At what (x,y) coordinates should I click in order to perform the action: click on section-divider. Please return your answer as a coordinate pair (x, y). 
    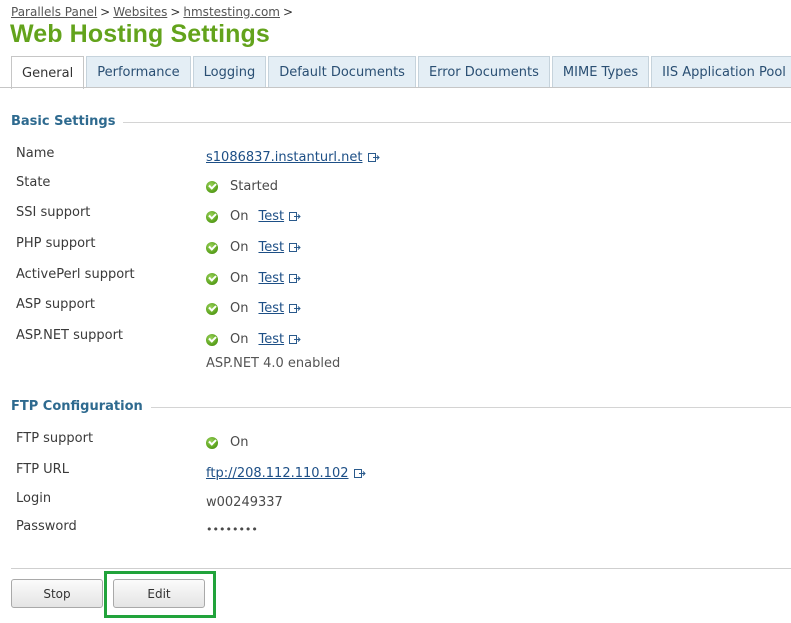
    Looking at the image, I should click on (401, 122).